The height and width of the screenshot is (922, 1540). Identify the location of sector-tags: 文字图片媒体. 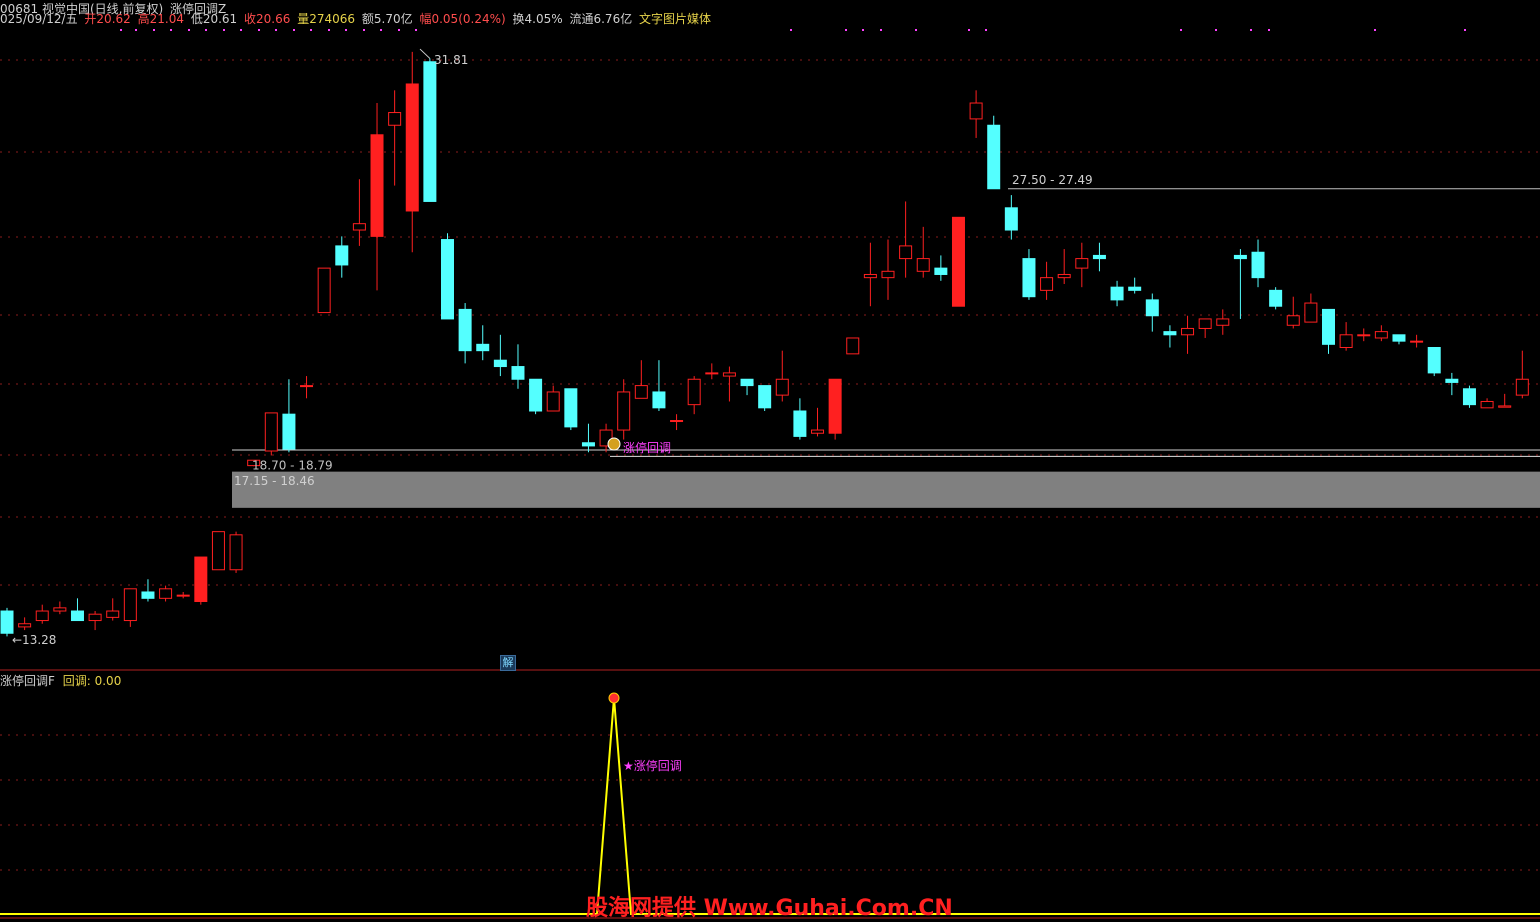
(675, 19).